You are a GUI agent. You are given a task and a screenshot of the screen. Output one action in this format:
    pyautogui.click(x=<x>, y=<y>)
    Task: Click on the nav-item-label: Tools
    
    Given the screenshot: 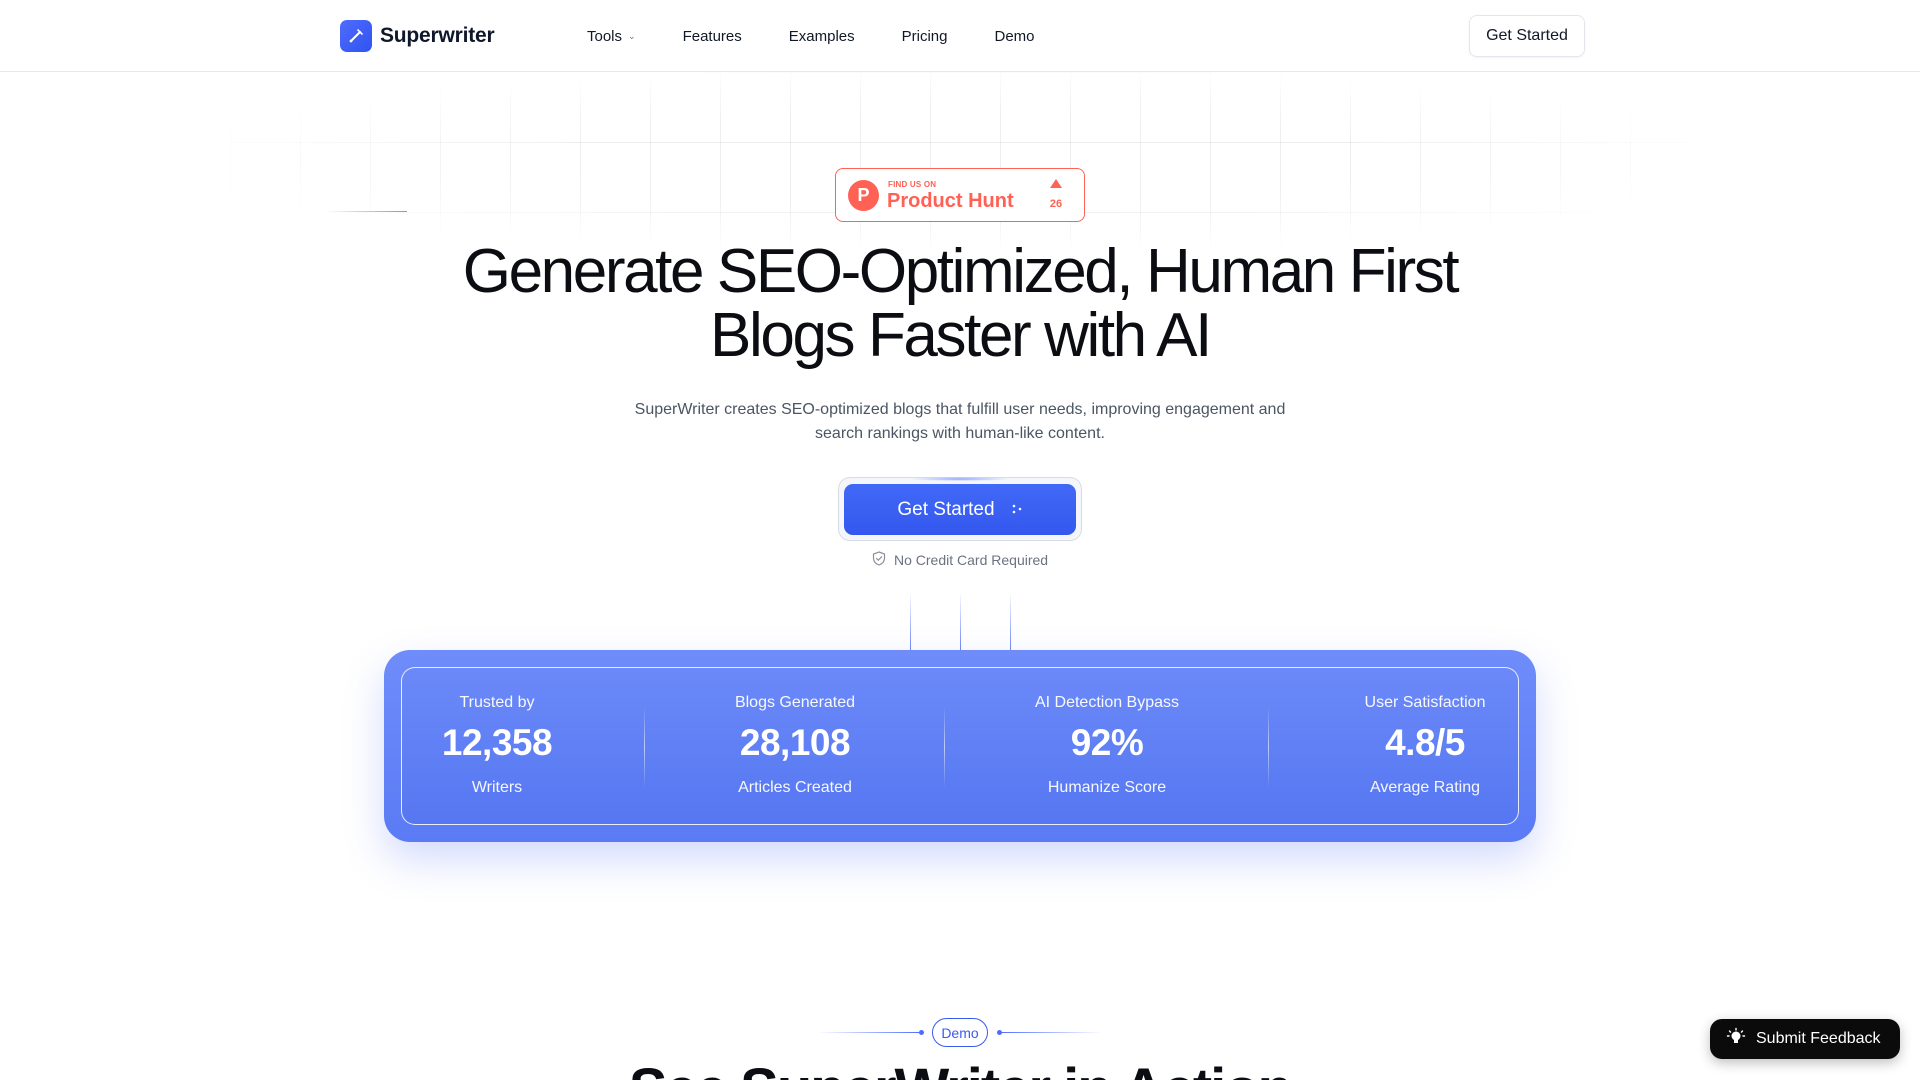 What is the action you would take?
    pyautogui.click(x=605, y=36)
    